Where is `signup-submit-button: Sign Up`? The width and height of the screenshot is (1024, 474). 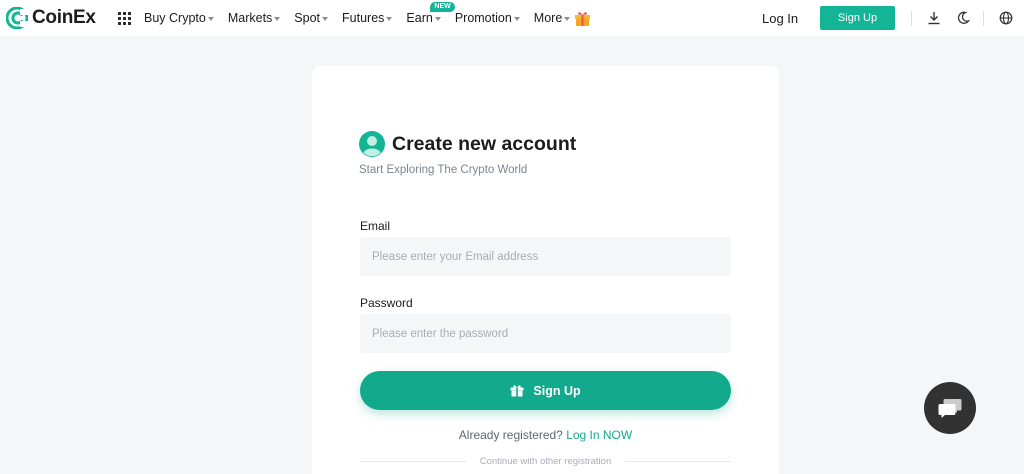
signup-submit-button: Sign Up is located at coordinates (545, 390).